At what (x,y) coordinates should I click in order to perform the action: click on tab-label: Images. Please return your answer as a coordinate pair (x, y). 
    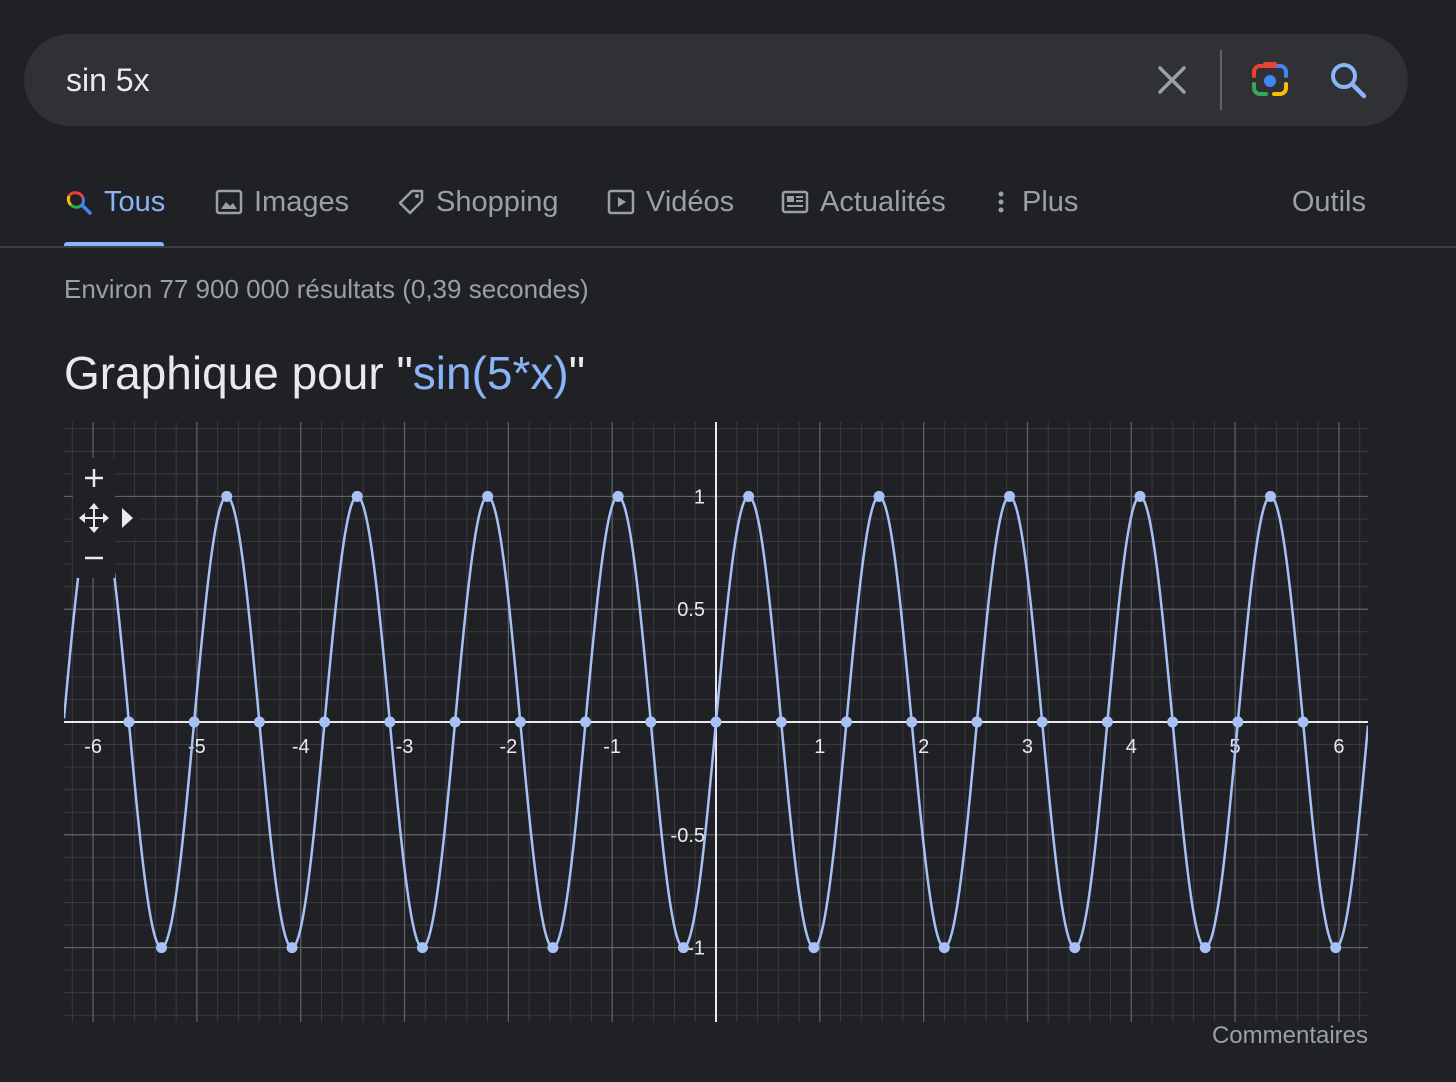
    Looking at the image, I should click on (302, 201).